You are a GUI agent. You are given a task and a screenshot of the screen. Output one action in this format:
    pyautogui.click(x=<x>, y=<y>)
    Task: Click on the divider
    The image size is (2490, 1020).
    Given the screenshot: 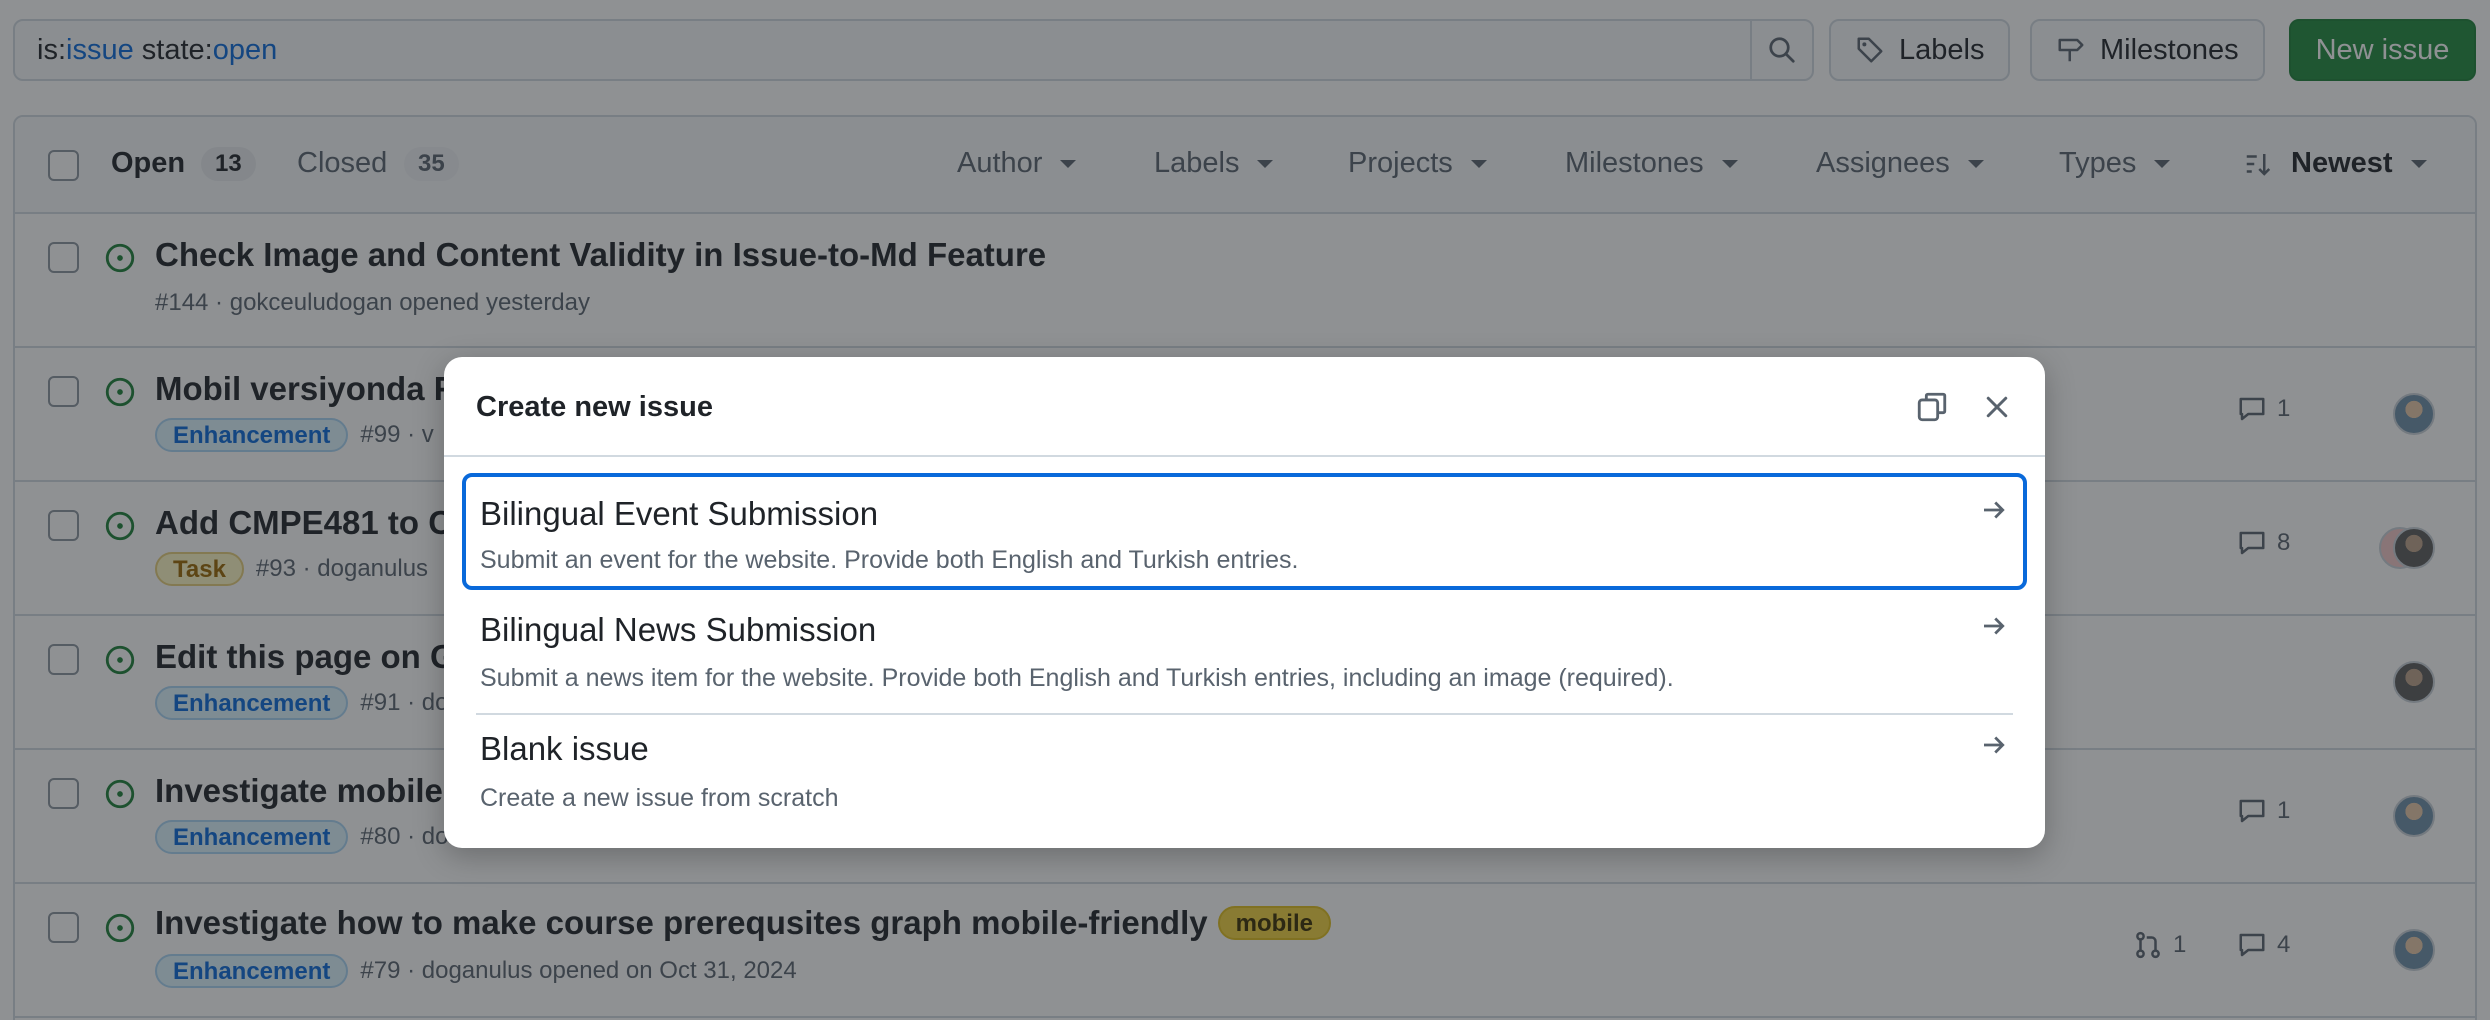 What is the action you would take?
    pyautogui.click(x=1244, y=714)
    